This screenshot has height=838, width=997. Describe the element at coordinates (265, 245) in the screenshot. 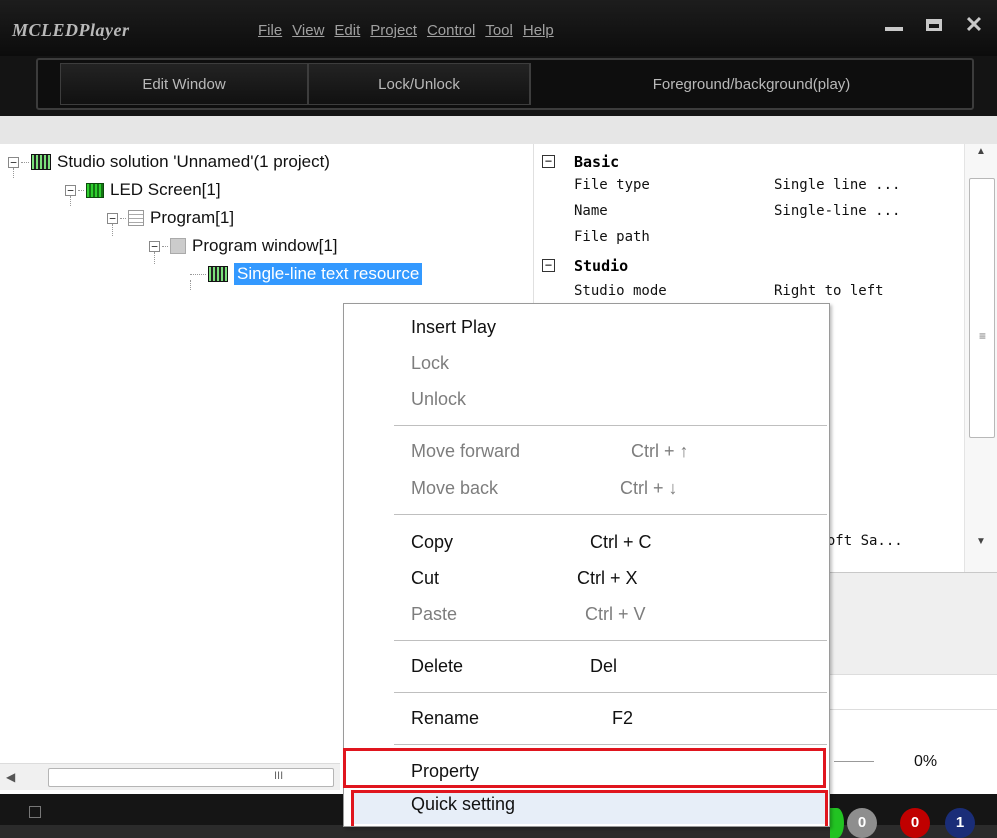

I see `tree-label: Program window[1]` at that location.